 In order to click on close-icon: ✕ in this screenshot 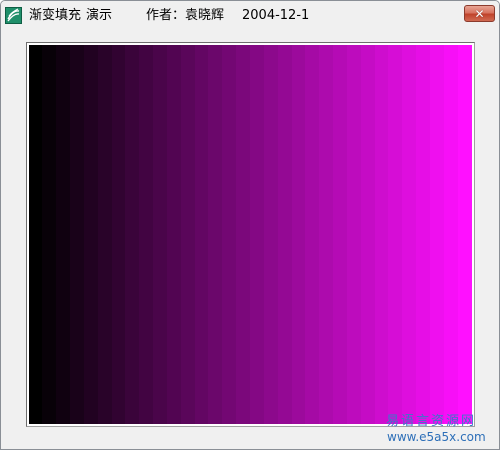, I will do `click(479, 13)`.